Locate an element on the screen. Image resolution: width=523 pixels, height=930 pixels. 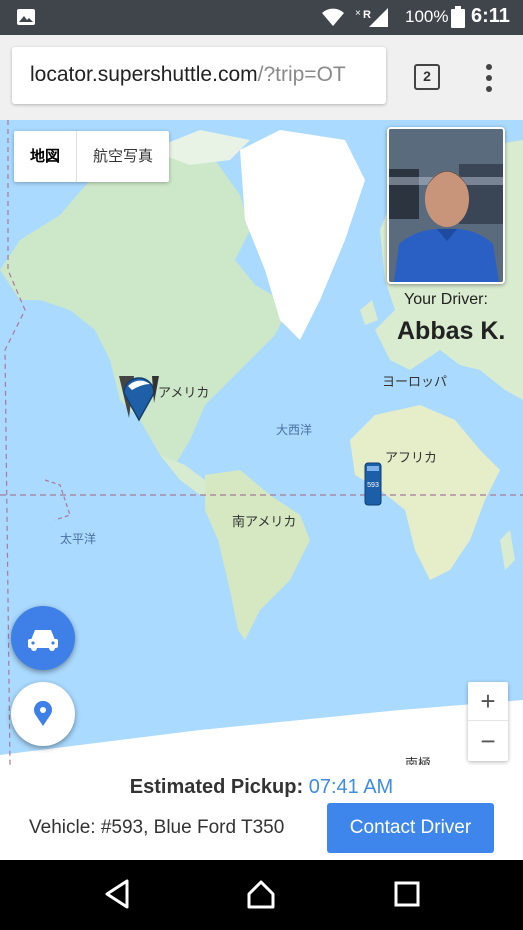
browser-toolbar: locator.supershuttle.com/?trip=OT 2 is located at coordinates (261, 77).